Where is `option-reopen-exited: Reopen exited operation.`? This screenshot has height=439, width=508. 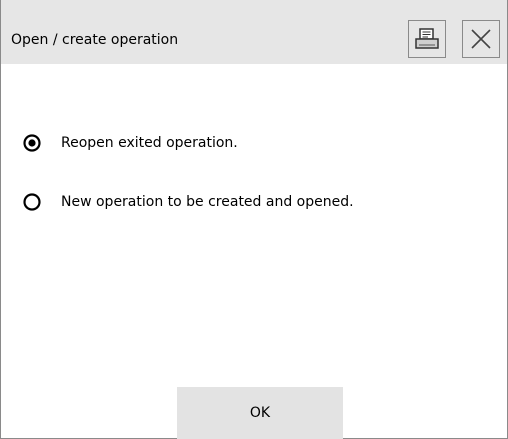 option-reopen-exited: Reopen exited operation. is located at coordinates (130, 143).